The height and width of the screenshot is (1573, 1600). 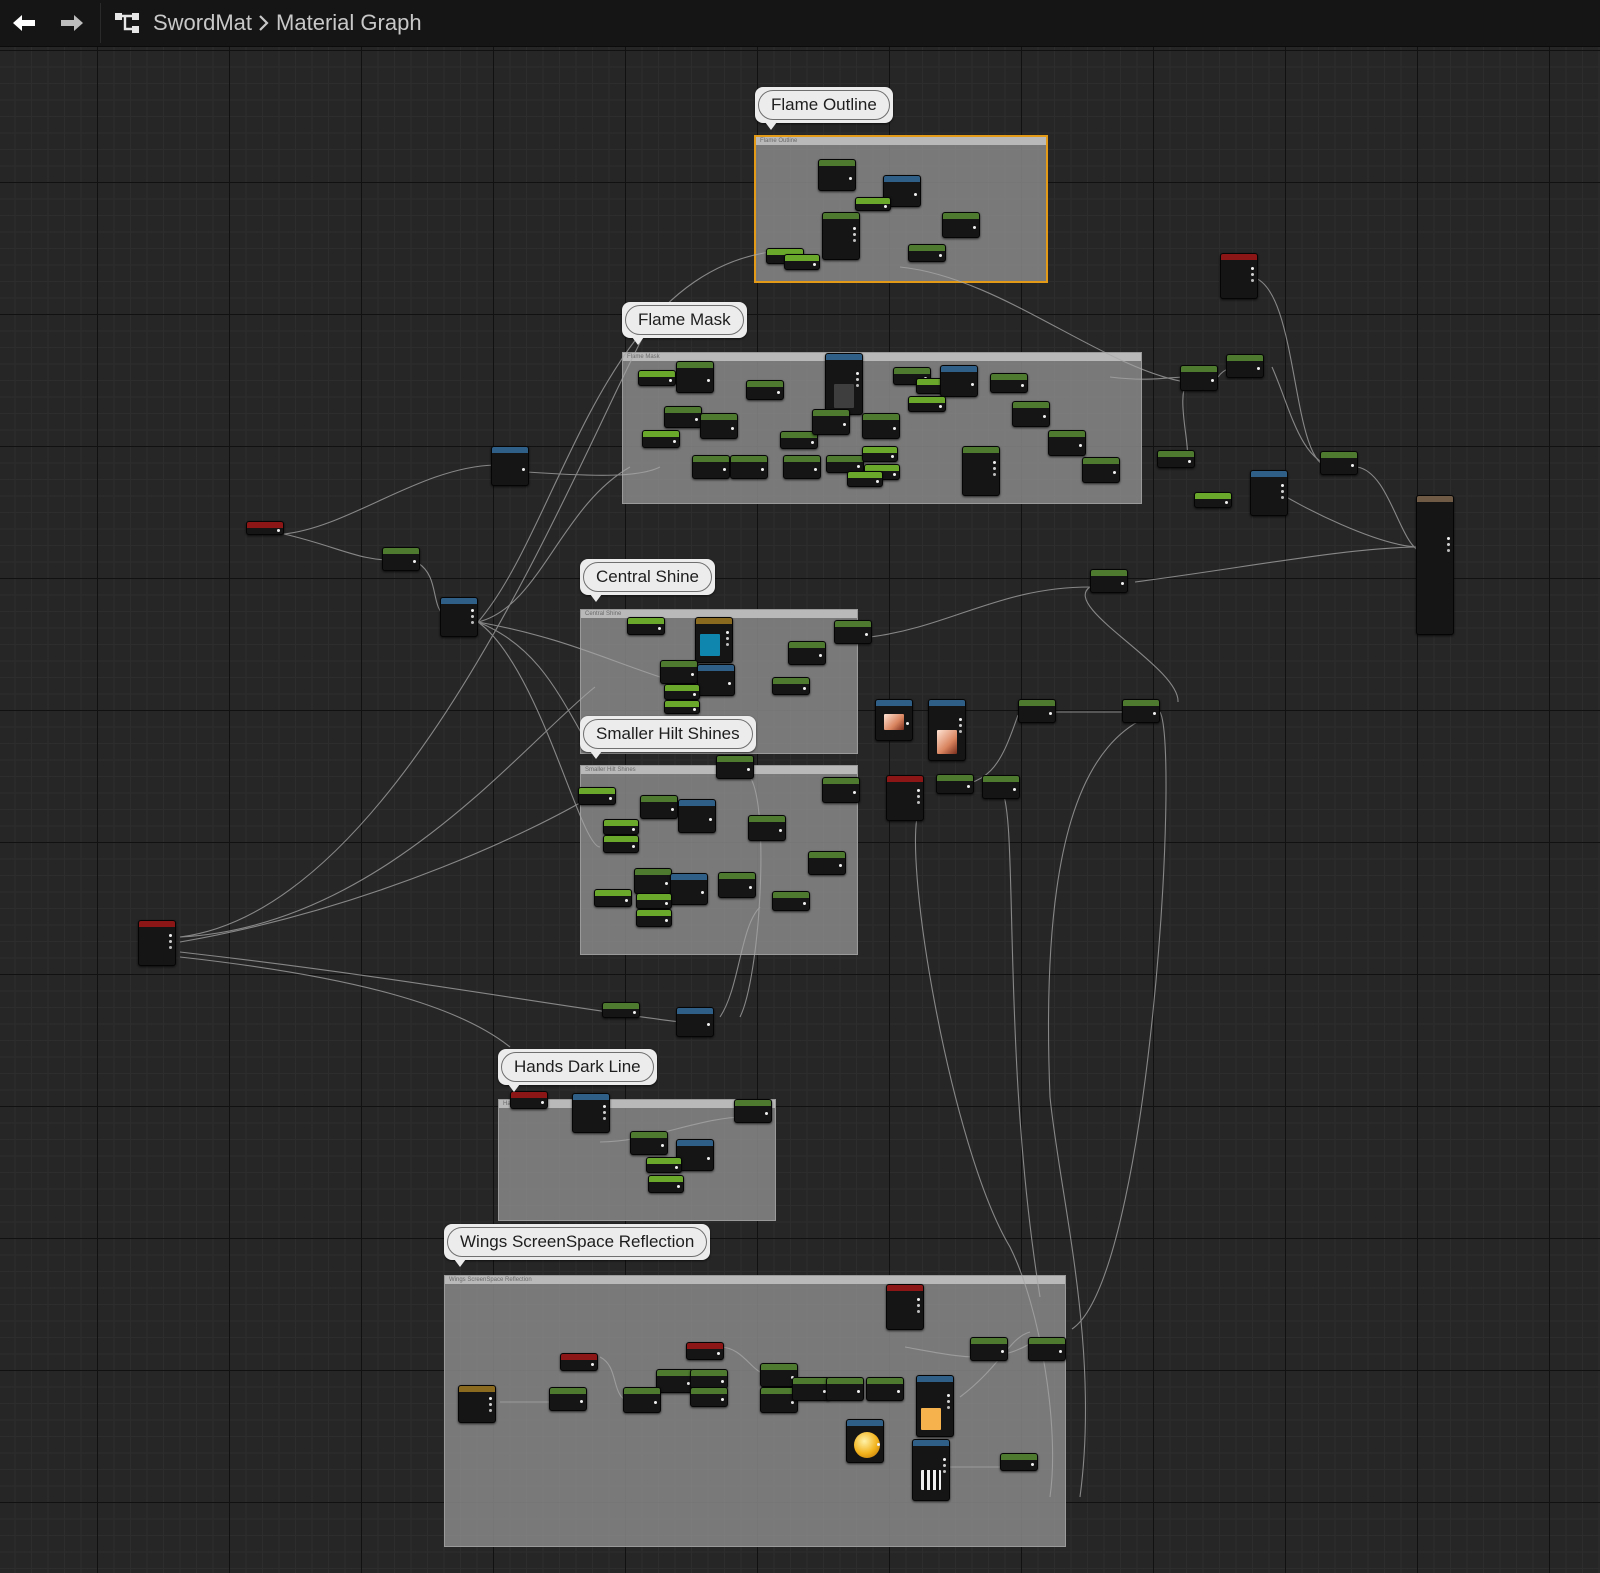 I want to click on breadcrumb-swordmat: SwordMat, so click(x=202, y=23).